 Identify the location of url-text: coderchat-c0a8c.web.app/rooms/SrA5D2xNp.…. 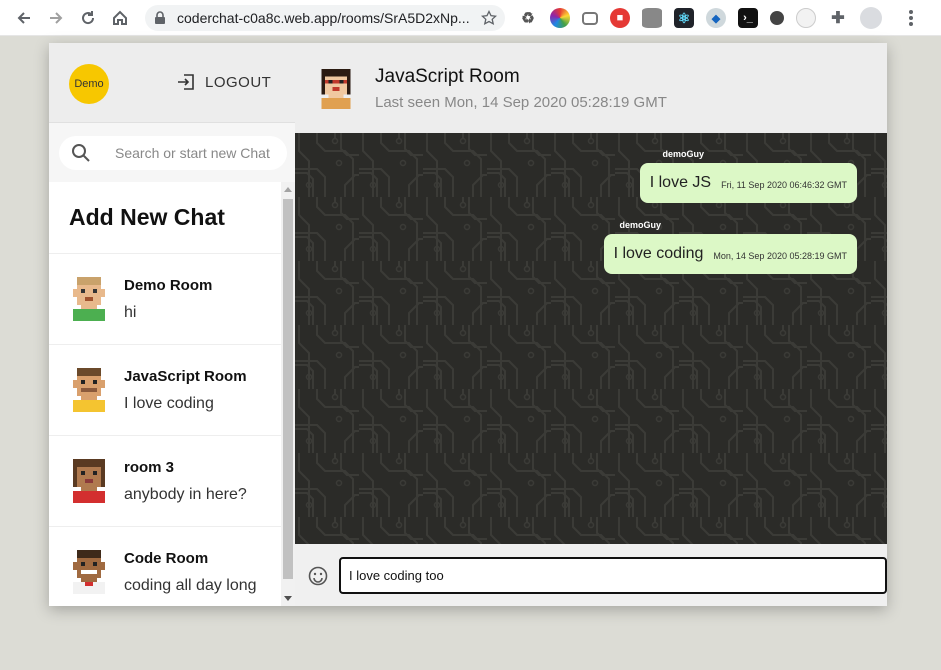
(323, 18).